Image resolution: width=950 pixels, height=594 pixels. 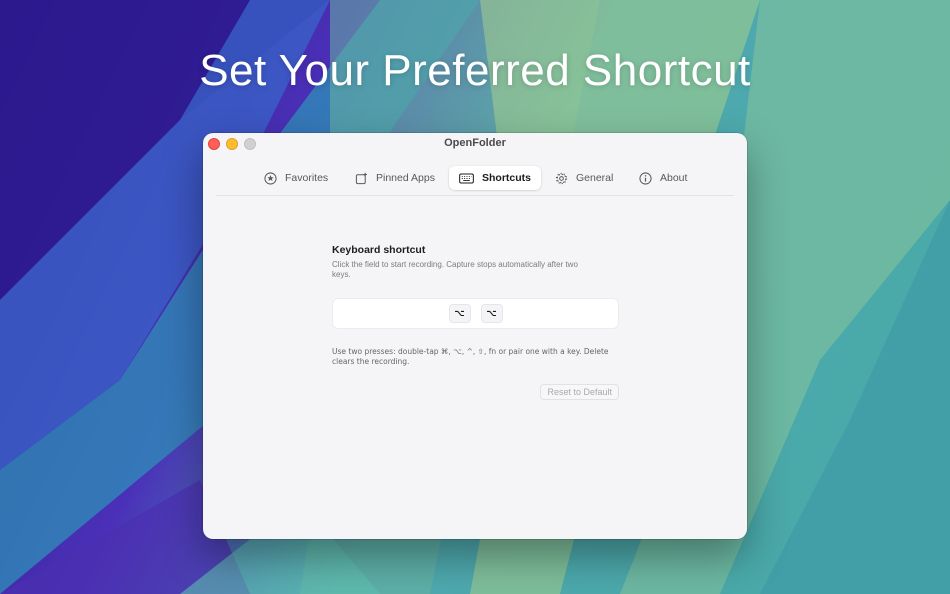 I want to click on tab-about: About, so click(x=663, y=178).